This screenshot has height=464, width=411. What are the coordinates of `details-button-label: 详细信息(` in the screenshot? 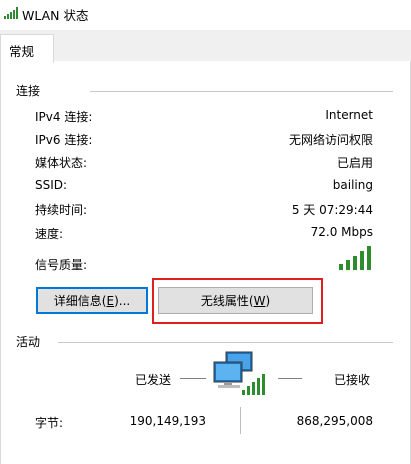 It's located at (80, 301).